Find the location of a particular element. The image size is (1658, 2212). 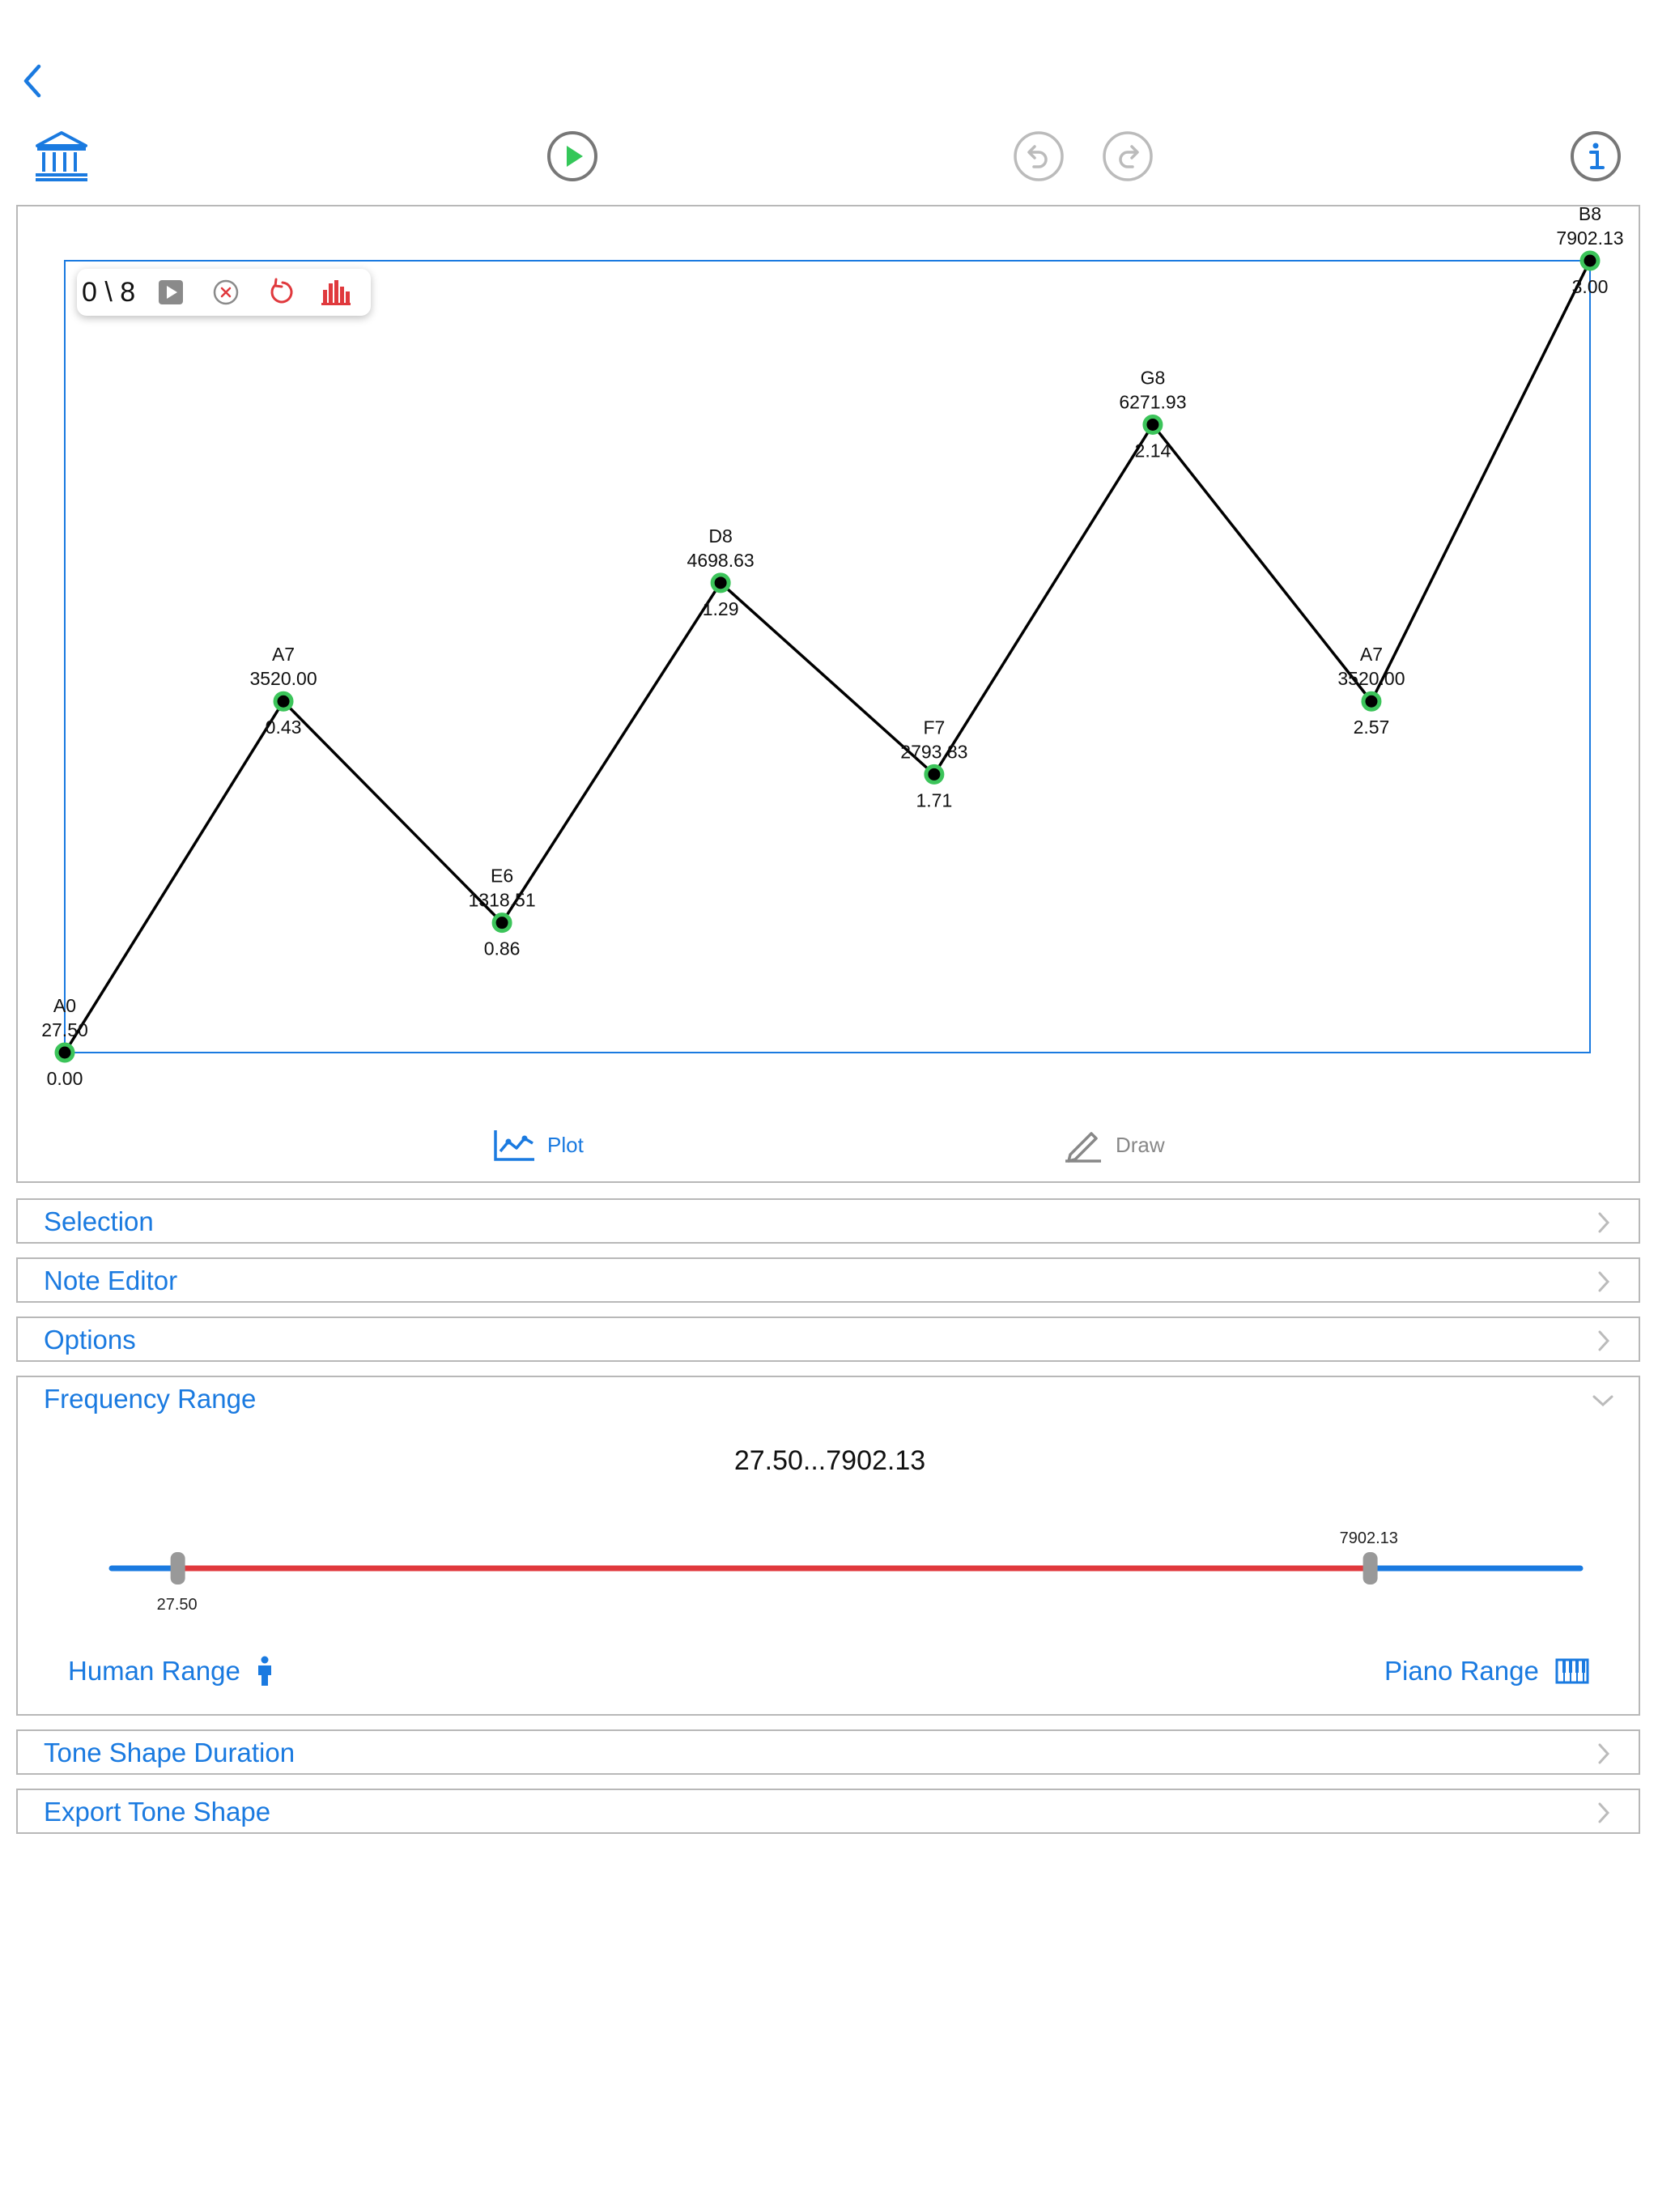

point-time-label: 0.43 is located at coordinates (284, 728).